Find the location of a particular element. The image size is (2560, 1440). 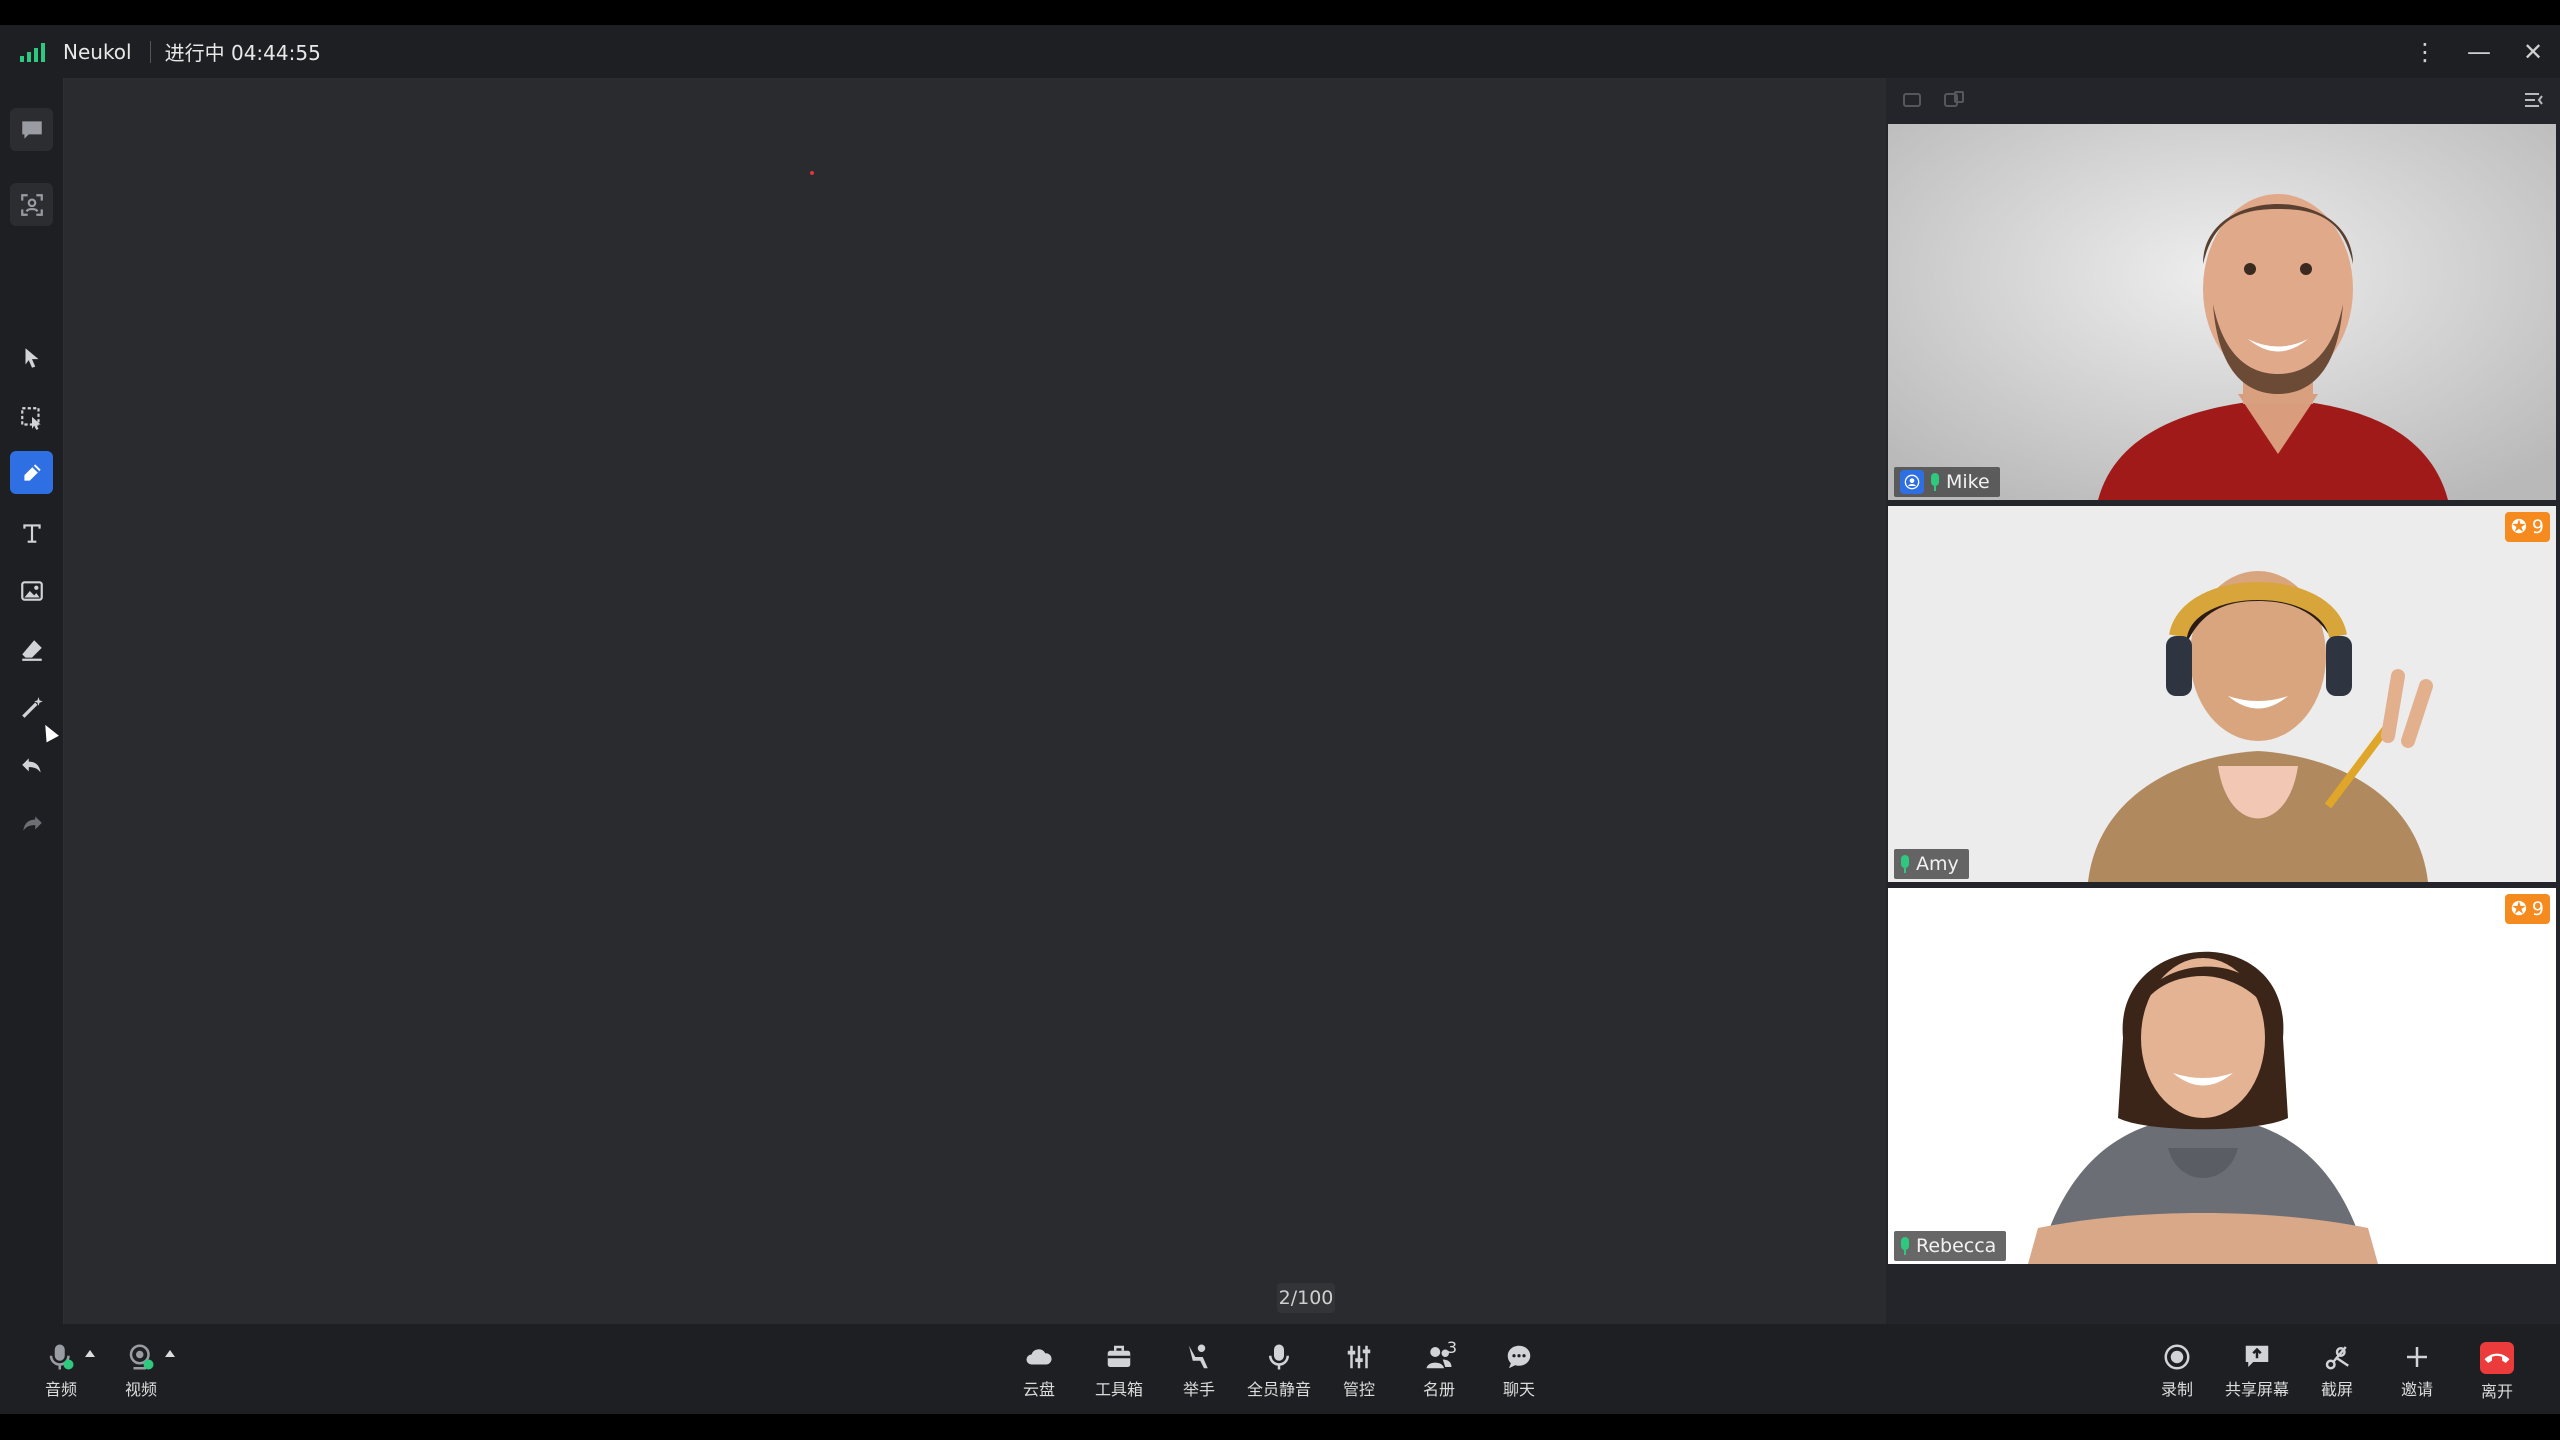

chat-label: 聊天 is located at coordinates (1518, 1389).